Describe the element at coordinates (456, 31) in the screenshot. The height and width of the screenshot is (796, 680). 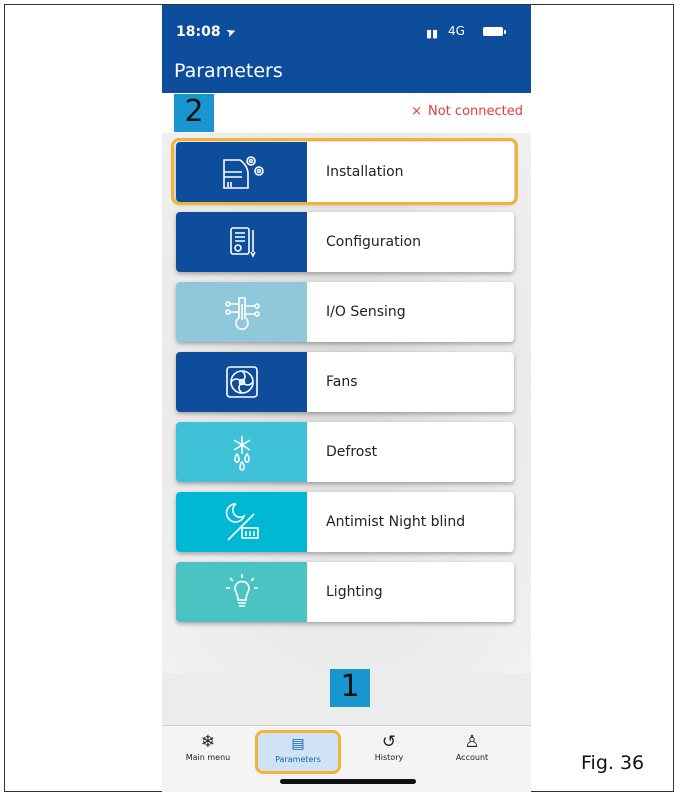
I see `network-label: 4G` at that location.